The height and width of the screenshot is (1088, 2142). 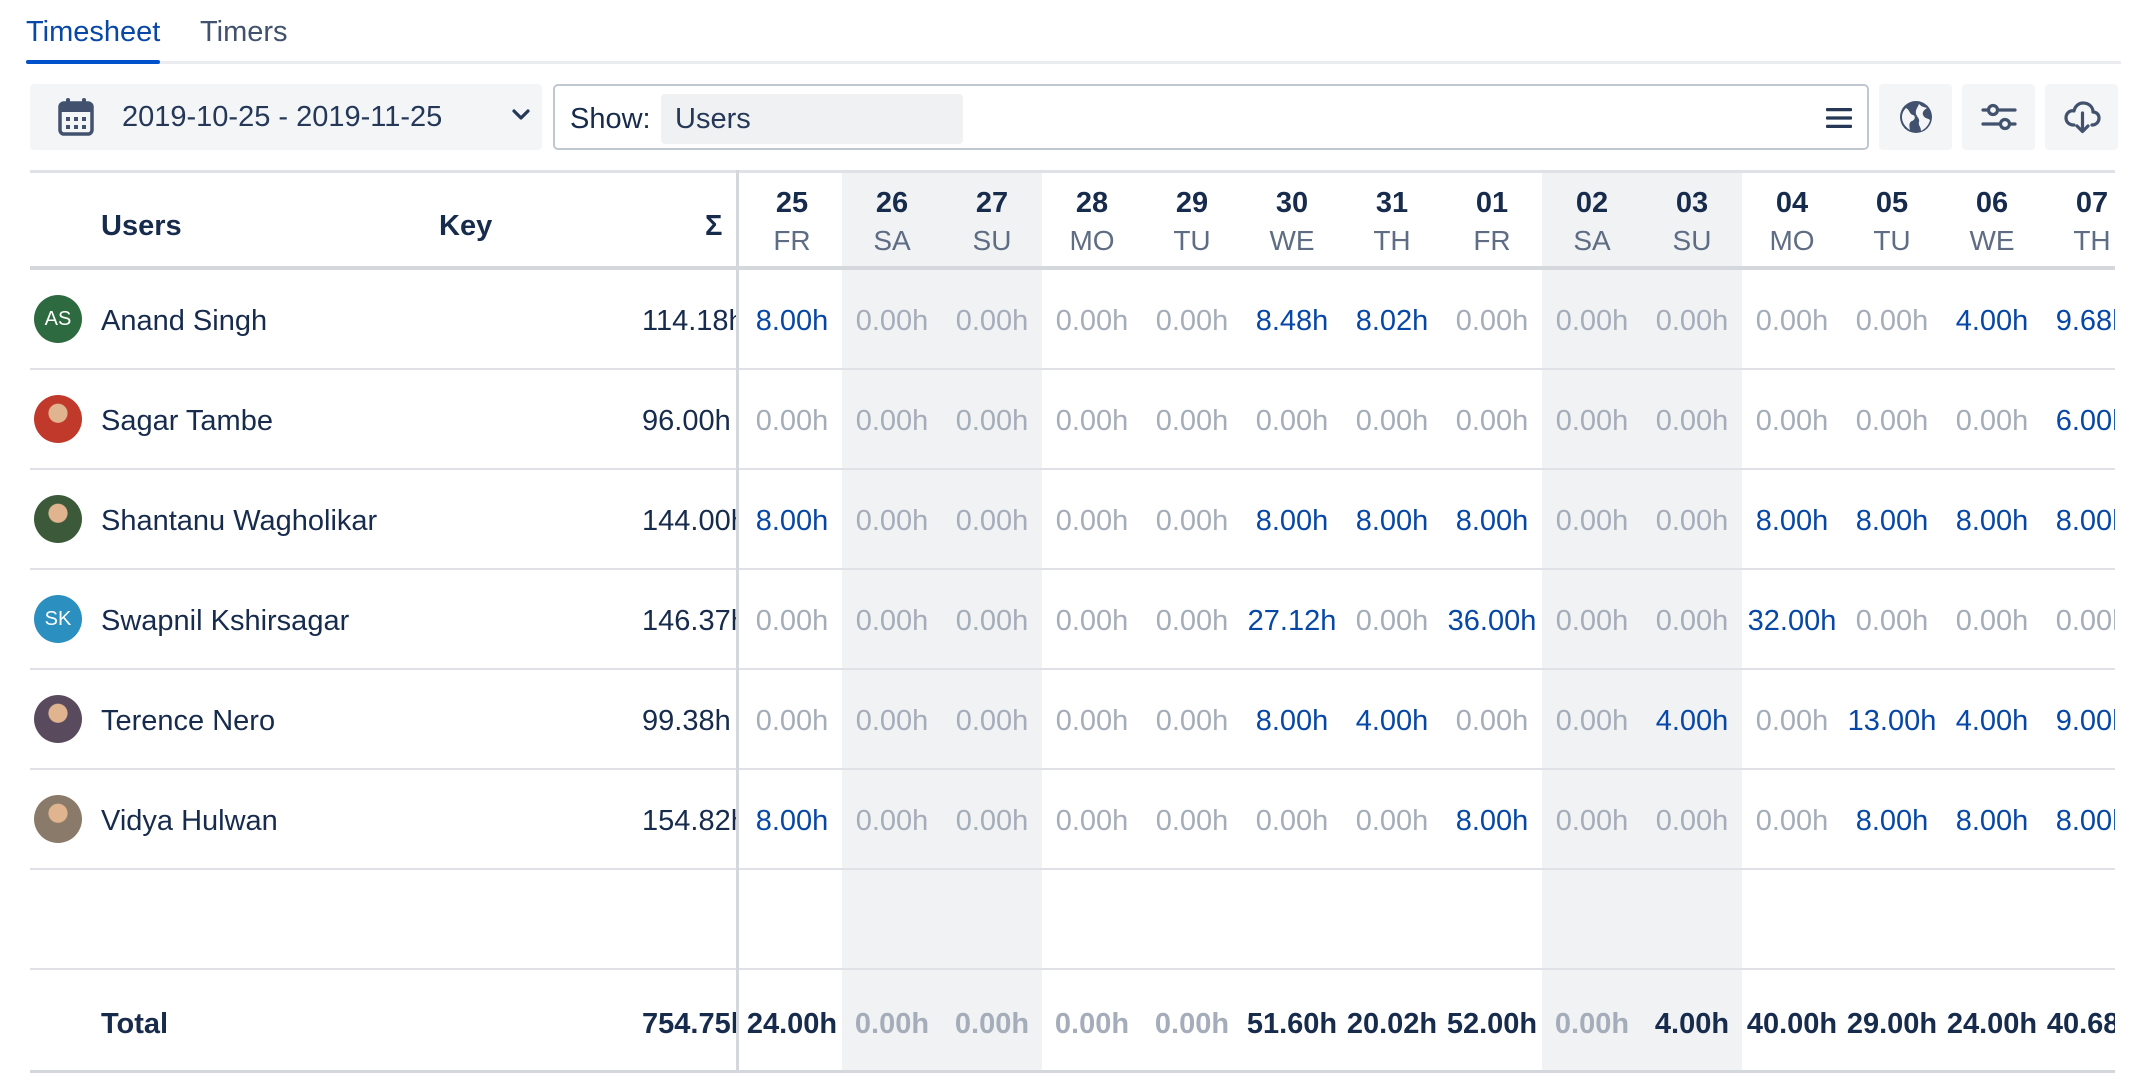 I want to click on time-cell: 8.02h, so click(x=1392, y=321).